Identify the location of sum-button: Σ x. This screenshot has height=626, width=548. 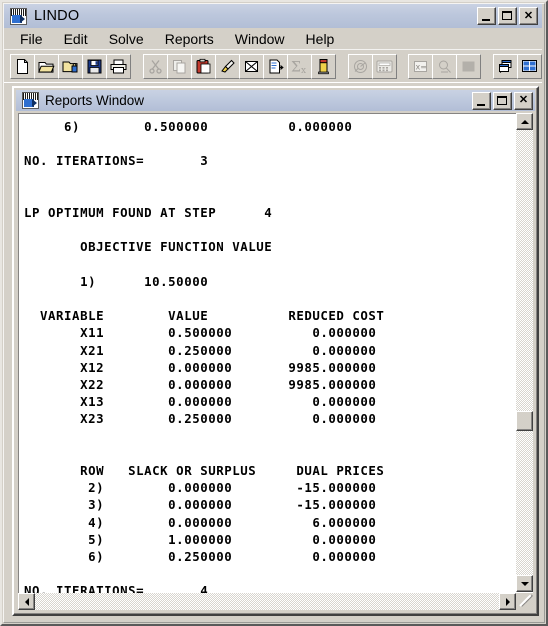
(299, 66).